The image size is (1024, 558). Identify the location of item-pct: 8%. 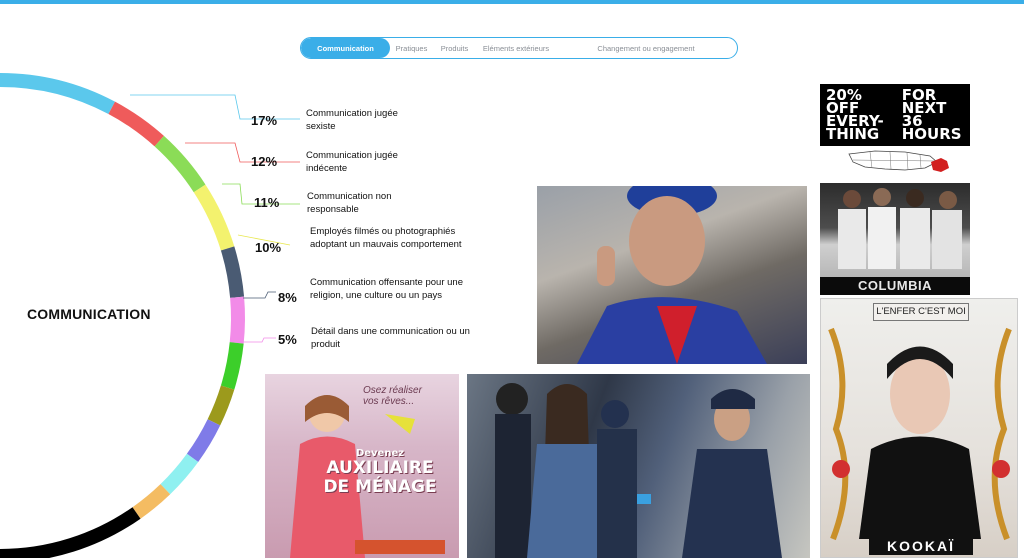
(287, 297).